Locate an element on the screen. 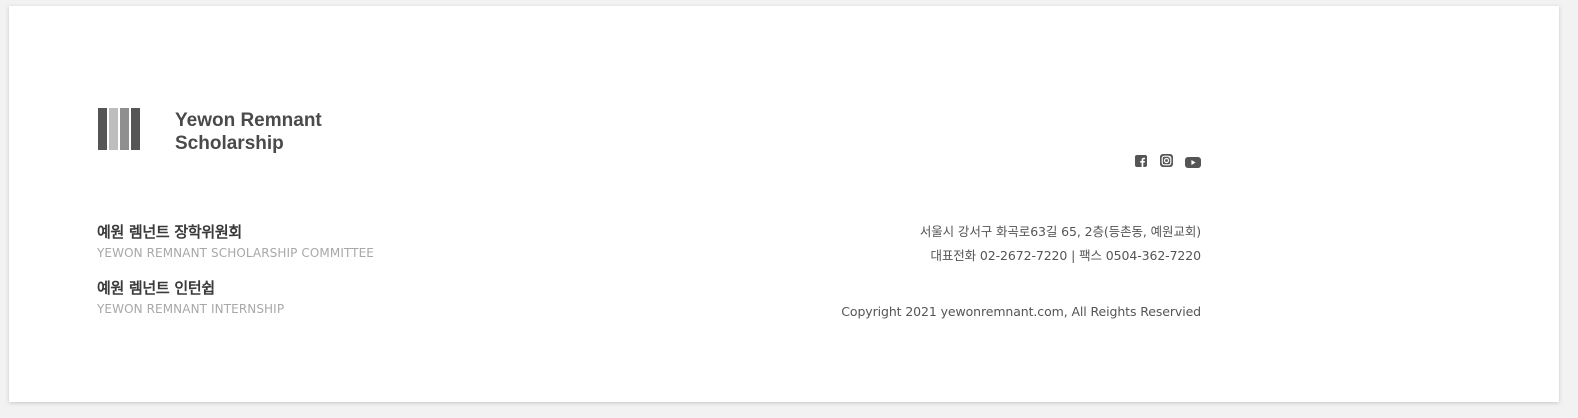  org-name-en: YEWON REMNANT INTERNSHIP is located at coordinates (191, 309).